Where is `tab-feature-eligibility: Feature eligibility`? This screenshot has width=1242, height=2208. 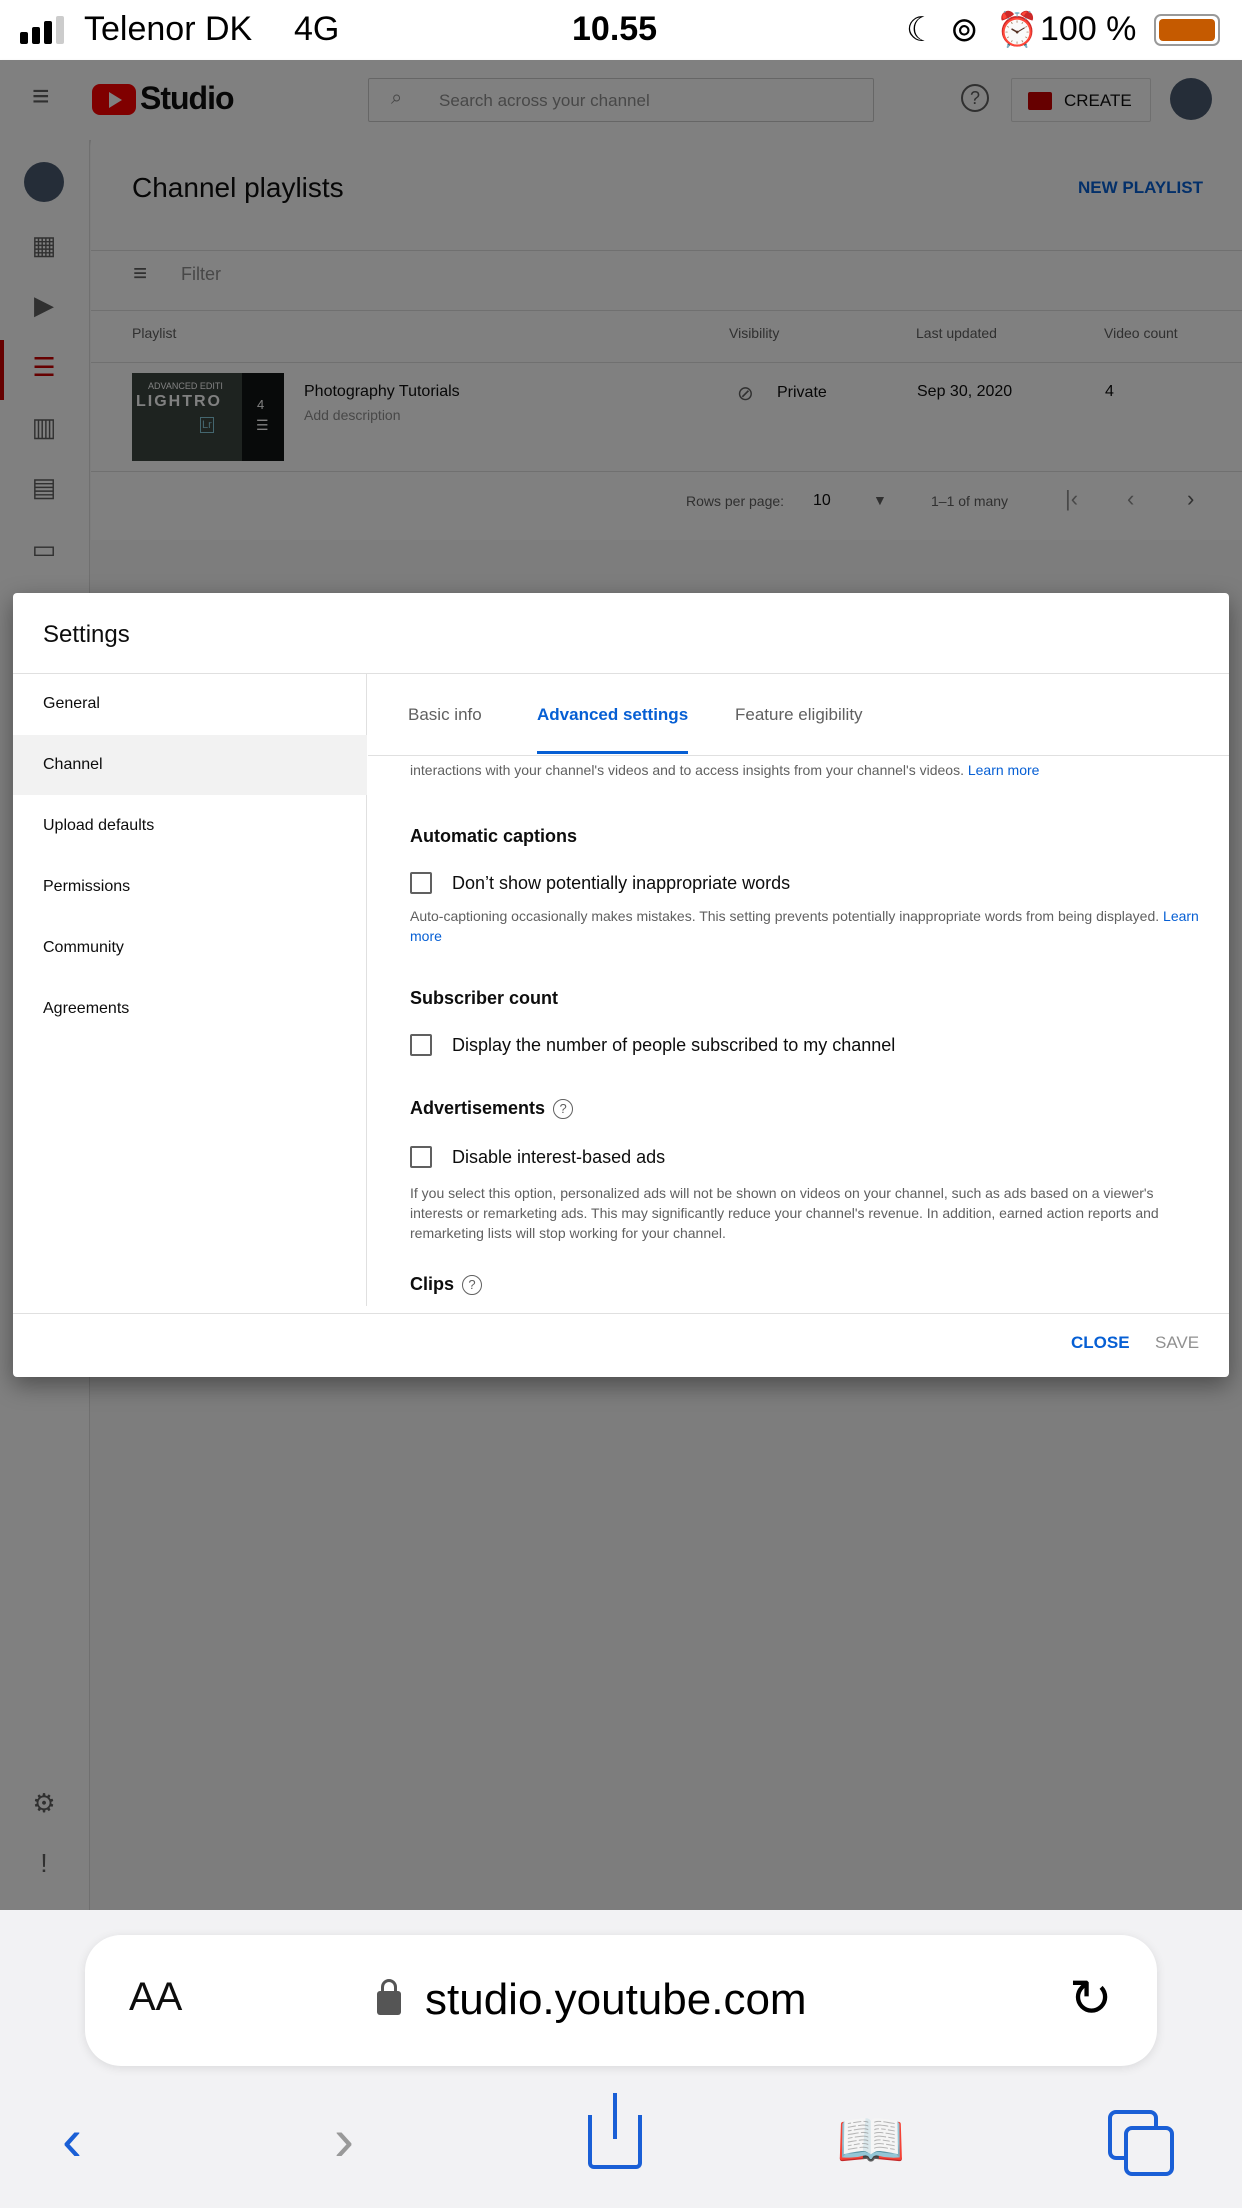 tab-feature-eligibility: Feature eligibility is located at coordinates (799, 715).